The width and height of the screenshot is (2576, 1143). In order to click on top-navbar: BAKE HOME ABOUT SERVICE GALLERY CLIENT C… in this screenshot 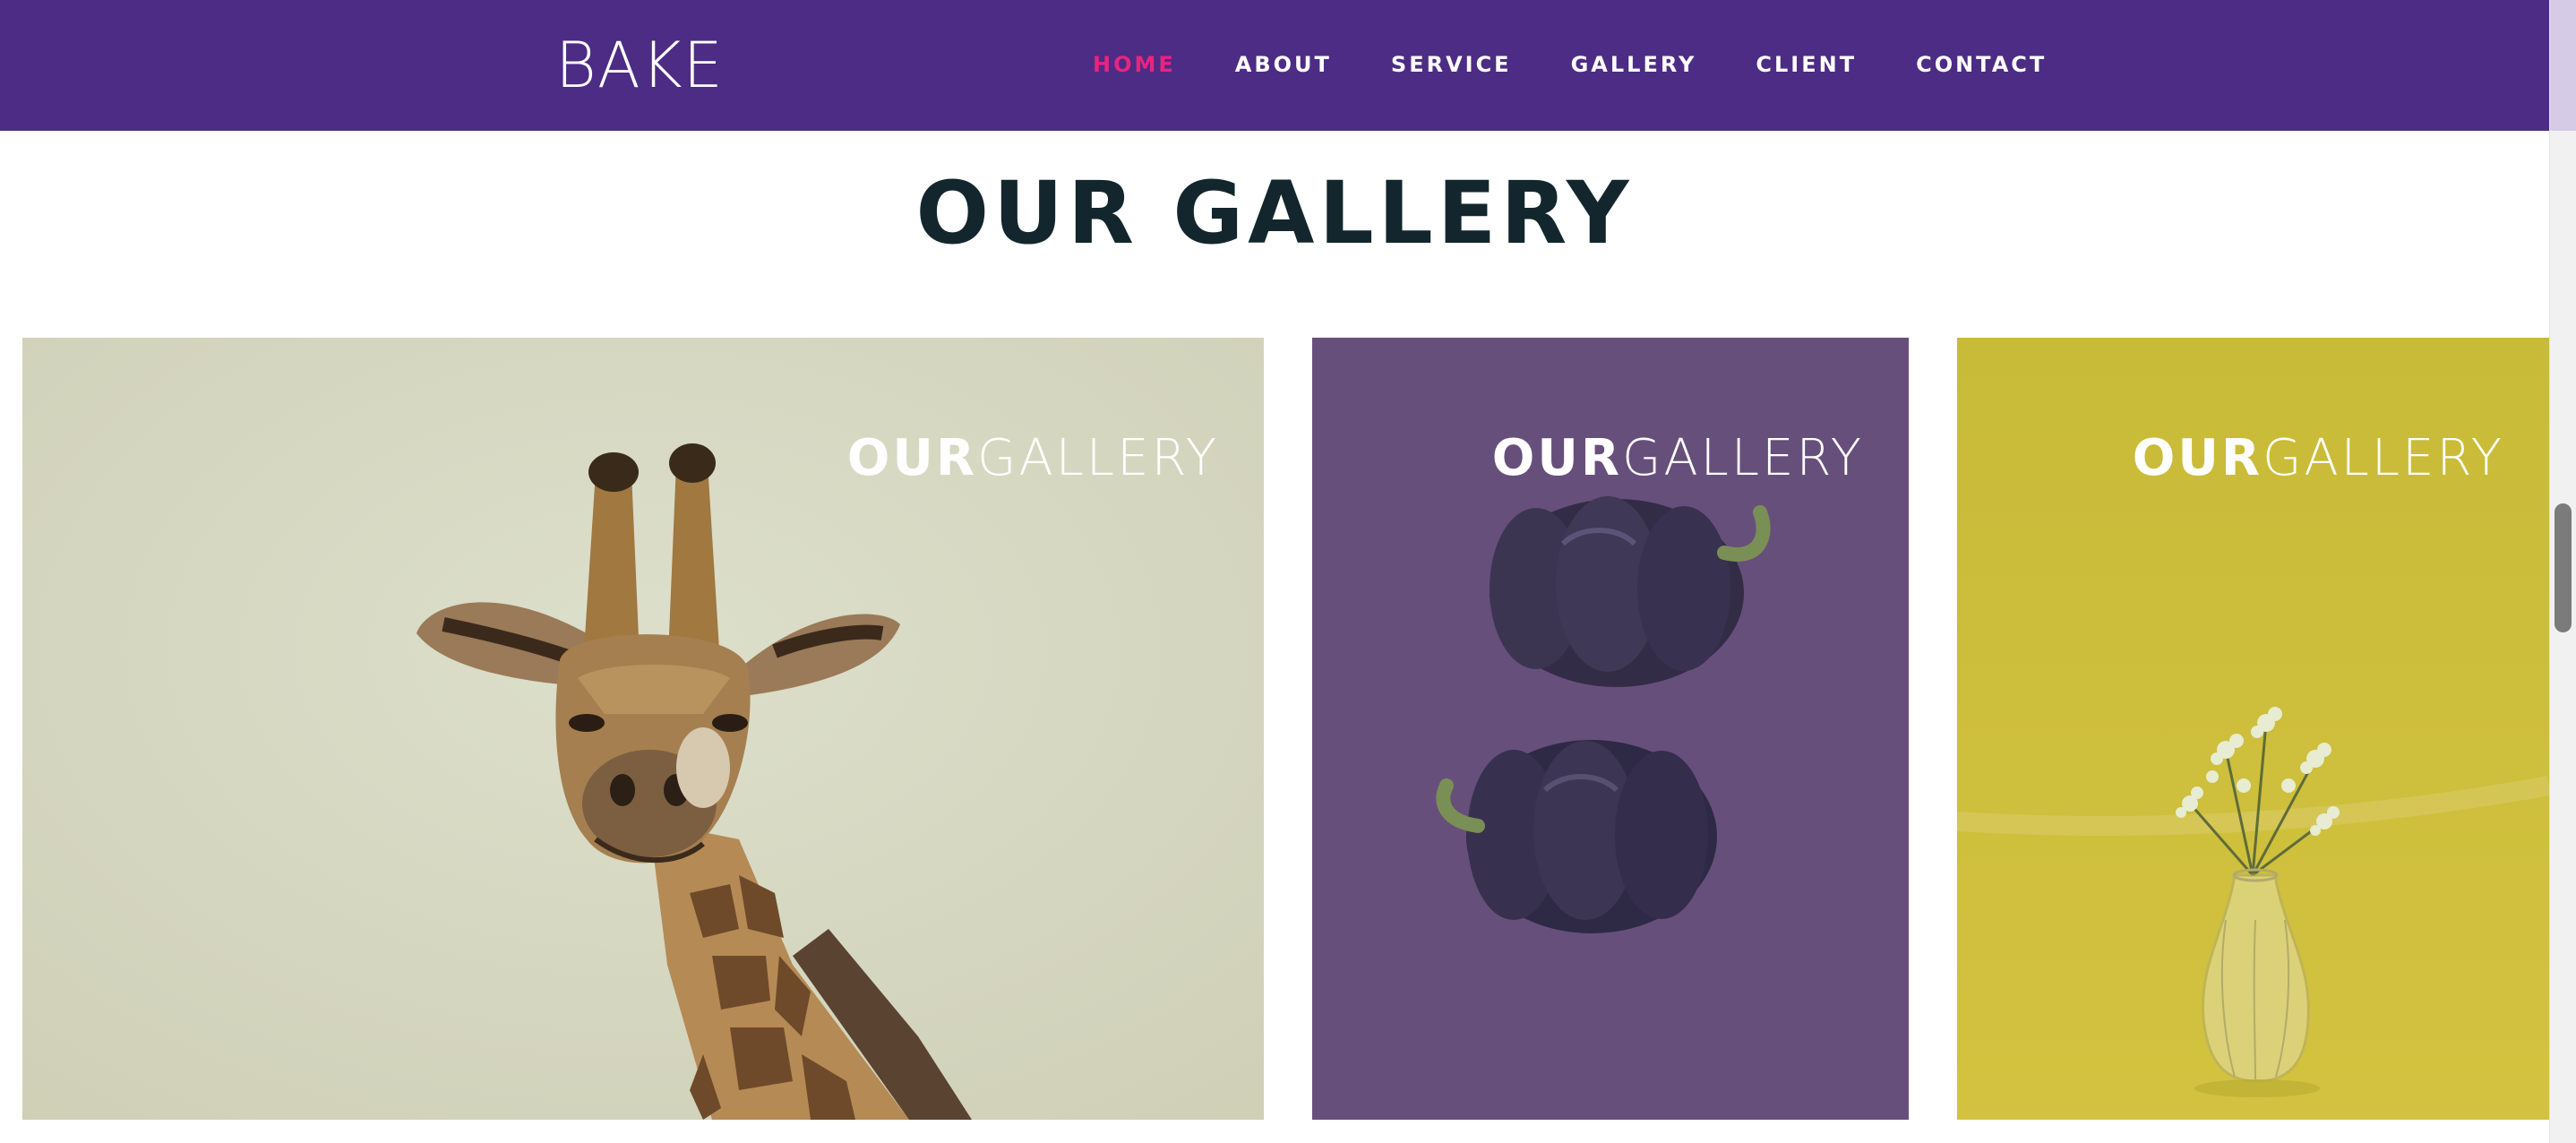, I will do `click(1274, 65)`.